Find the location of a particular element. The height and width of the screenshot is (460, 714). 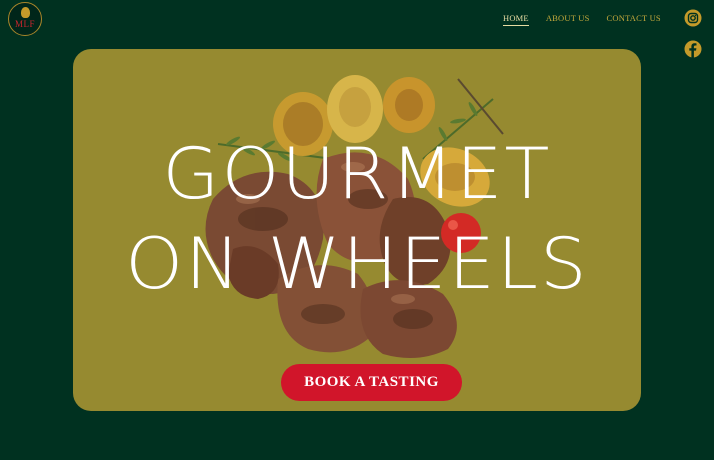

flame-icon is located at coordinates (25, 12).